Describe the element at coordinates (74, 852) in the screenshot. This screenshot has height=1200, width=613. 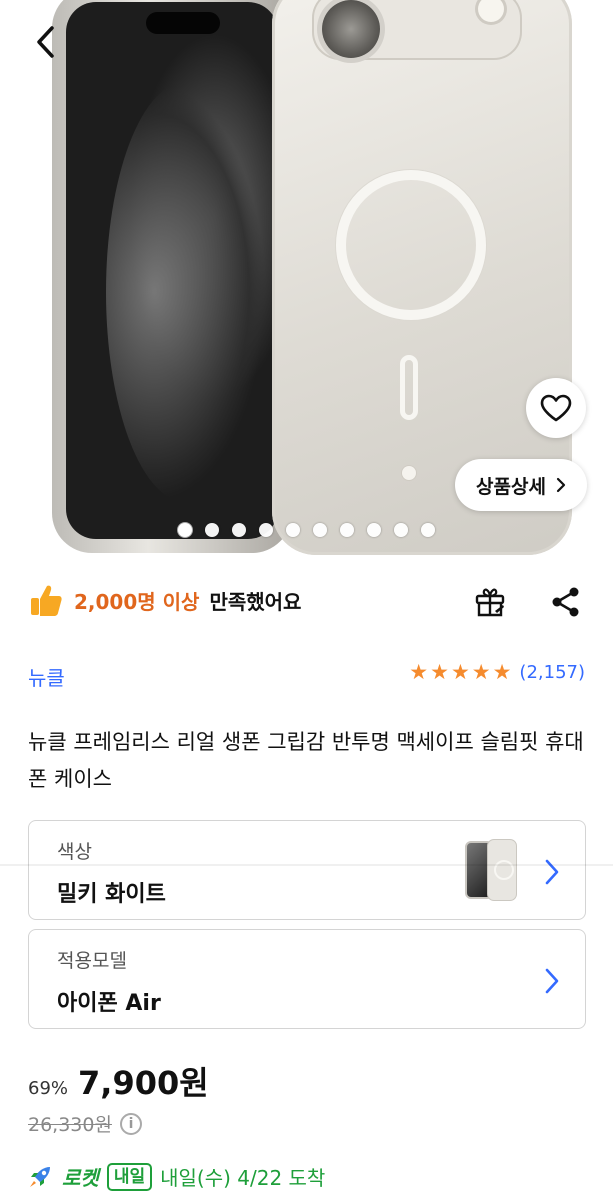
I see `option-label: 색상` at that location.